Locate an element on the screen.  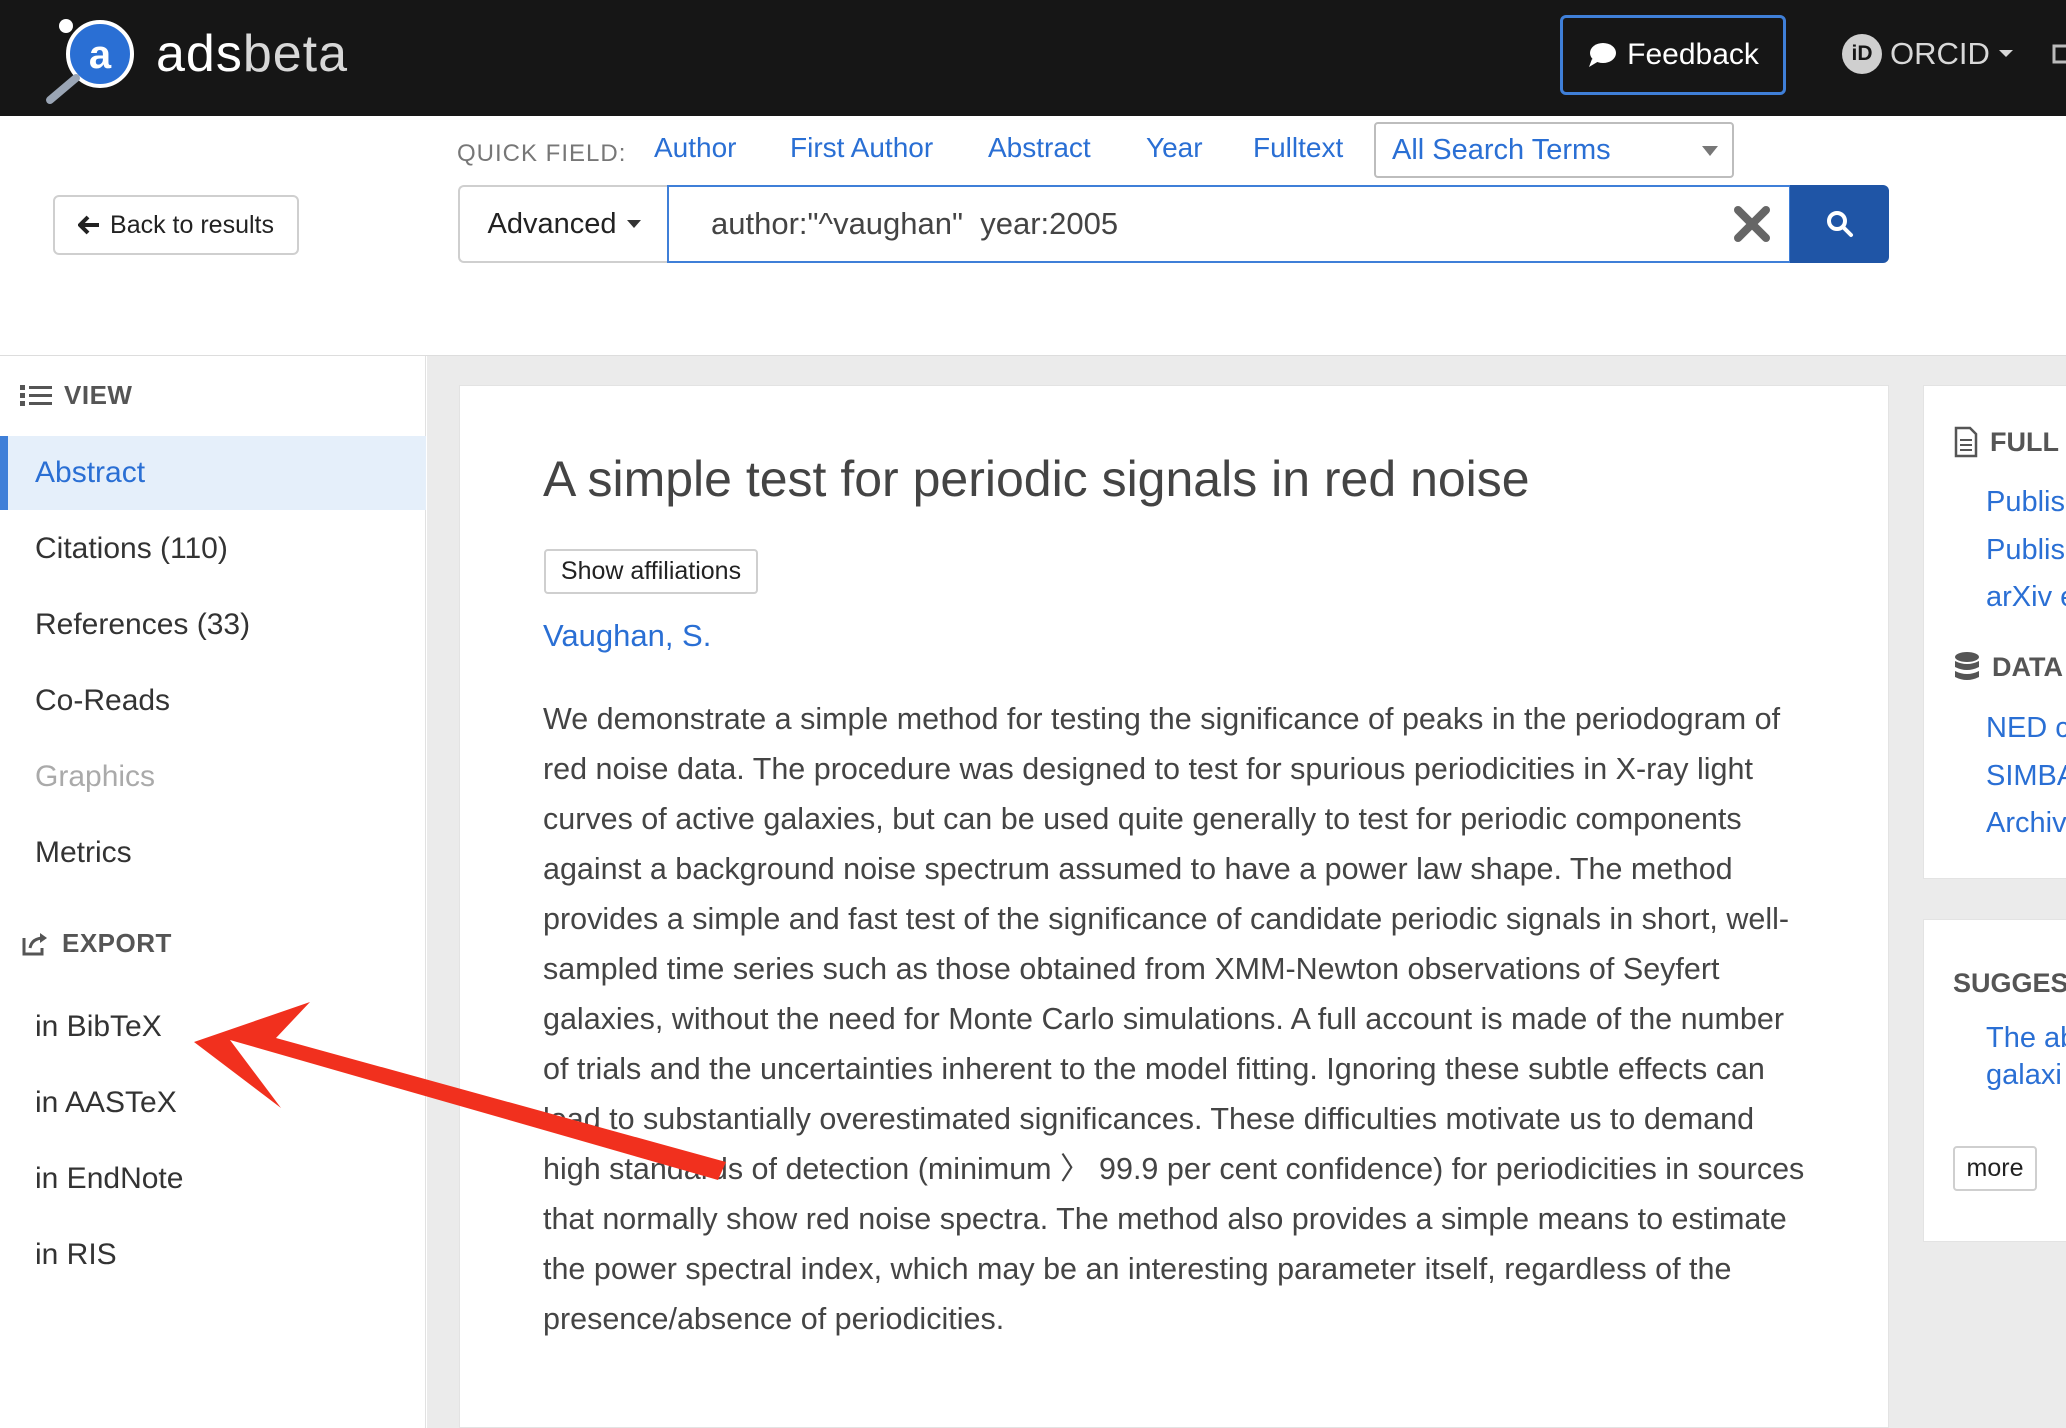
data-link-ned: NED c is located at coordinates (2026, 728).